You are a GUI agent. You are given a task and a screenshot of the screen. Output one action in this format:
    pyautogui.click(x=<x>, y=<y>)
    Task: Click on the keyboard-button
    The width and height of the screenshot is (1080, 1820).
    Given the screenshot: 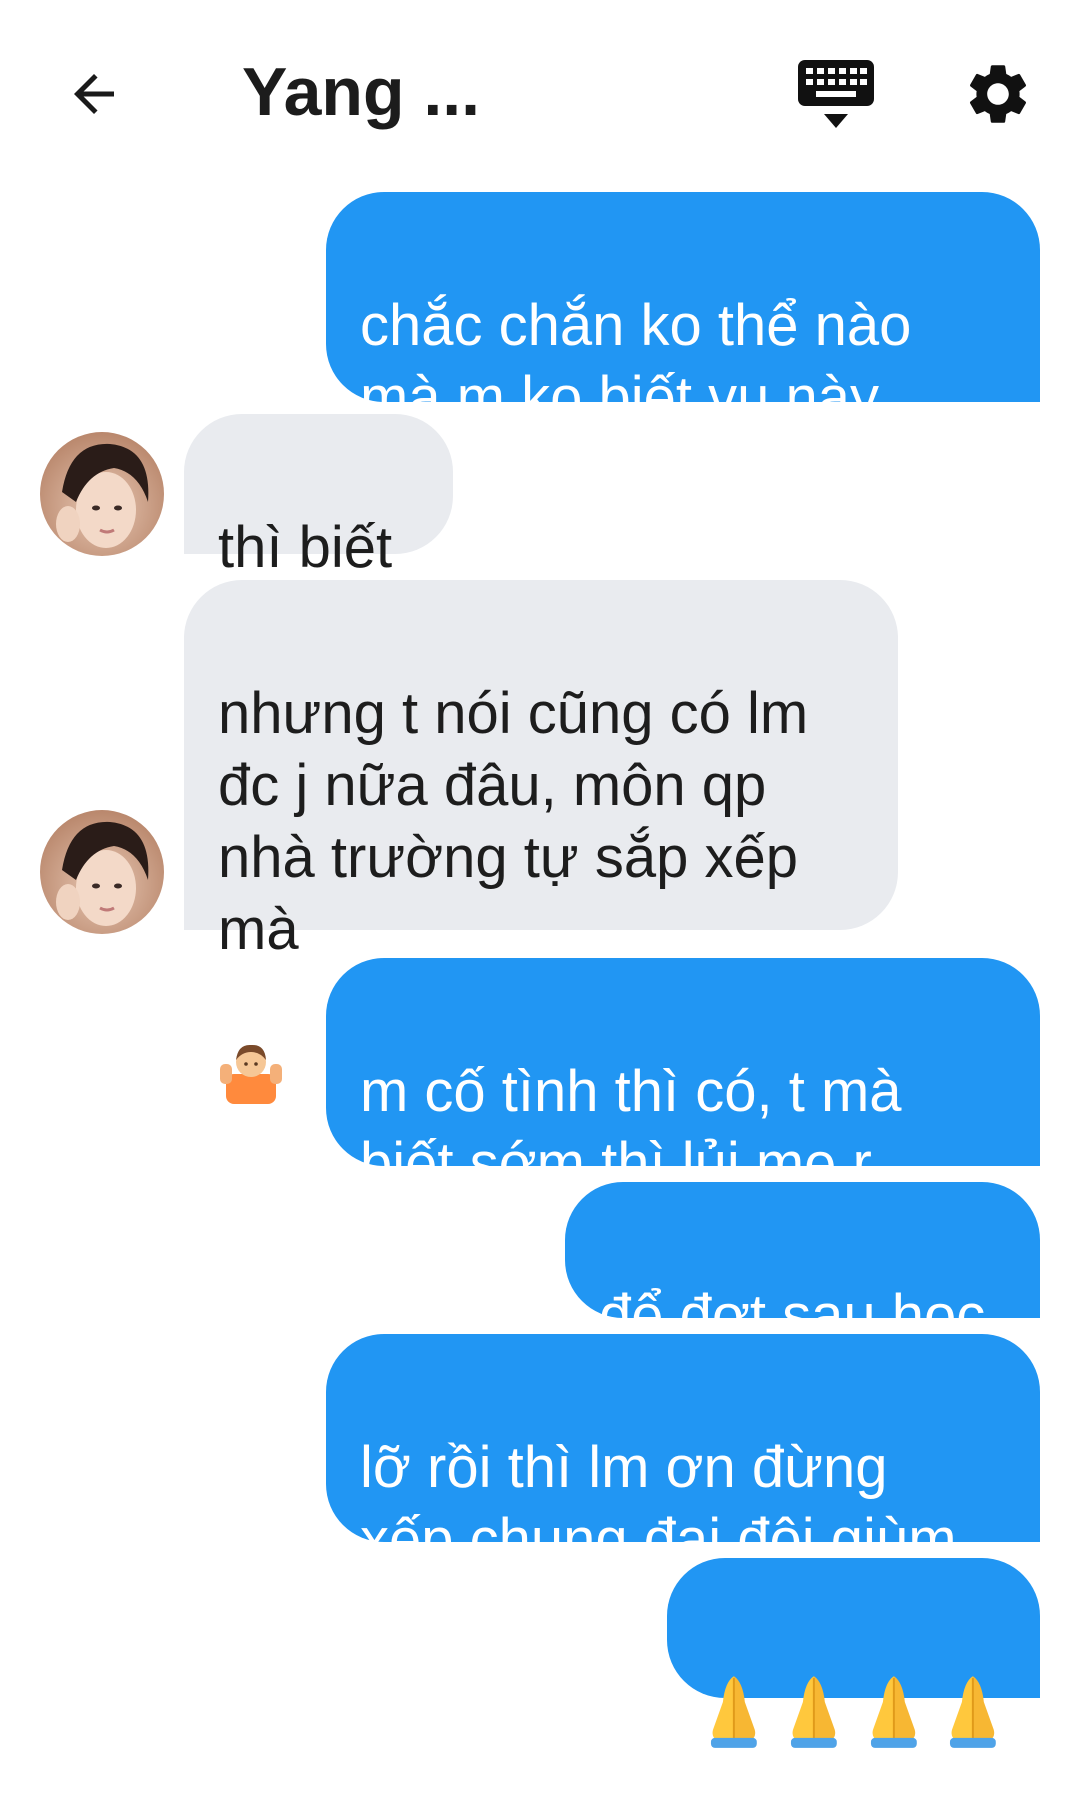 What is the action you would take?
    pyautogui.click(x=836, y=96)
    